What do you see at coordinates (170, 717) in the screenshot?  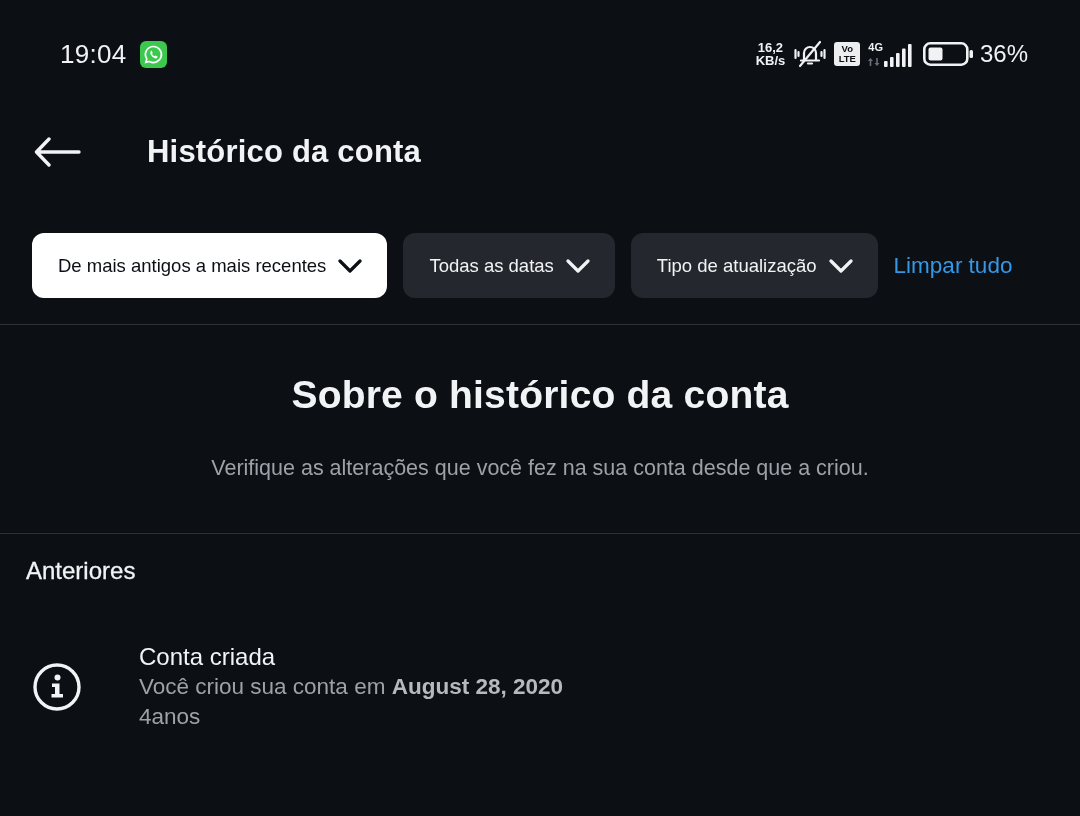 I see `history-item-age: 4anos` at bounding box center [170, 717].